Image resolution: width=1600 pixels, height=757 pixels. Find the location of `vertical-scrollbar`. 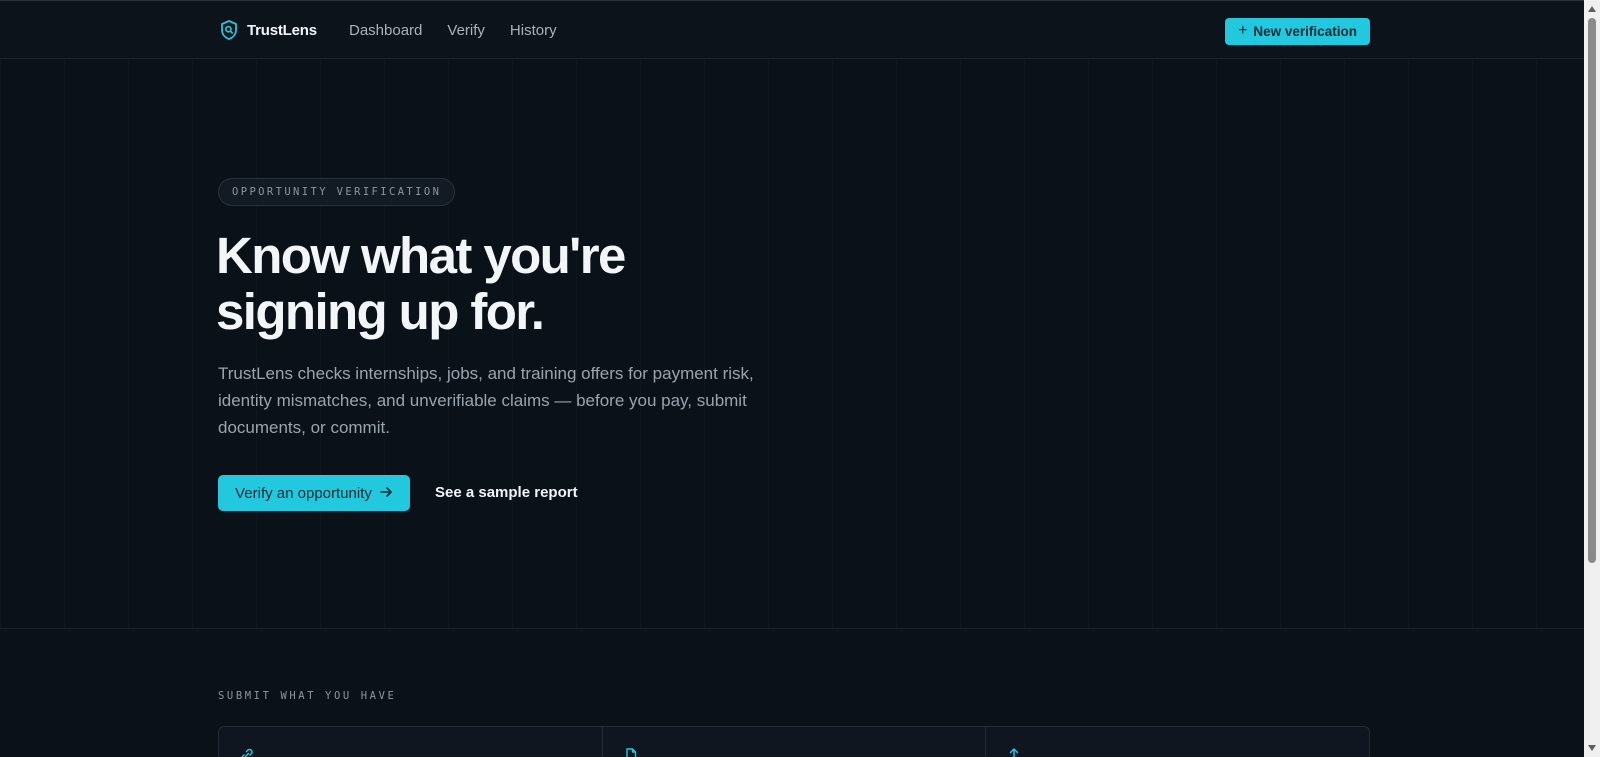

vertical-scrollbar is located at coordinates (1592, 378).